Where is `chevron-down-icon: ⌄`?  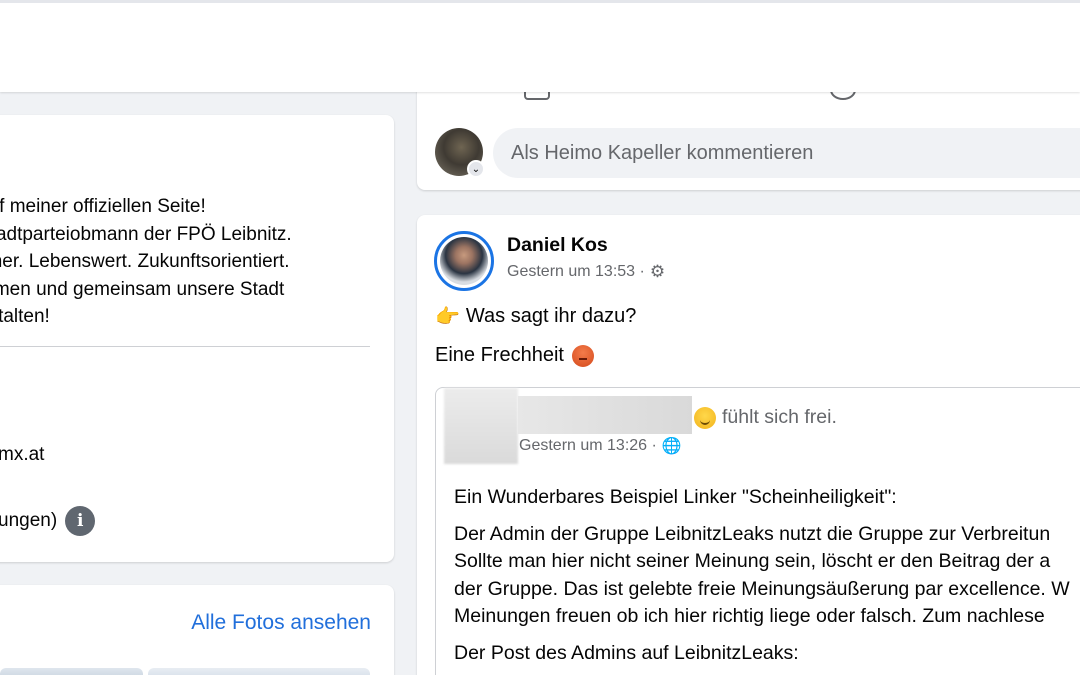 chevron-down-icon: ⌄ is located at coordinates (476, 169).